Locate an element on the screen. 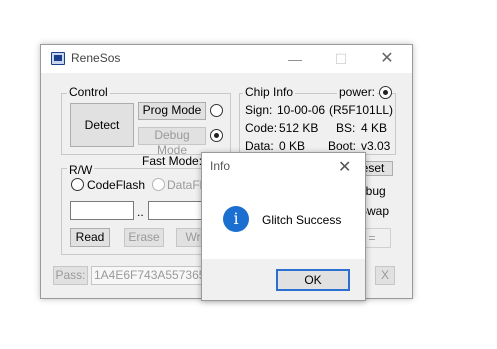 The image size is (497, 349). read-button: Read is located at coordinates (90, 237).